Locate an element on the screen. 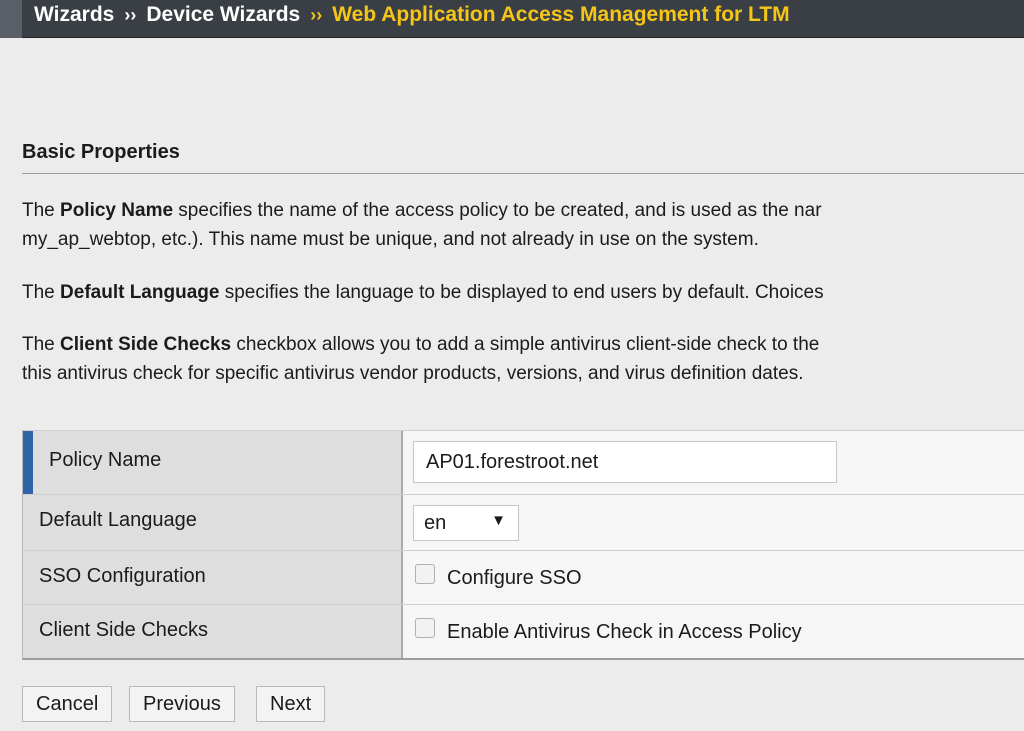 Image resolution: width=1024 pixels, height=731 pixels. label-cell: Client Side Checks is located at coordinates (213, 631).